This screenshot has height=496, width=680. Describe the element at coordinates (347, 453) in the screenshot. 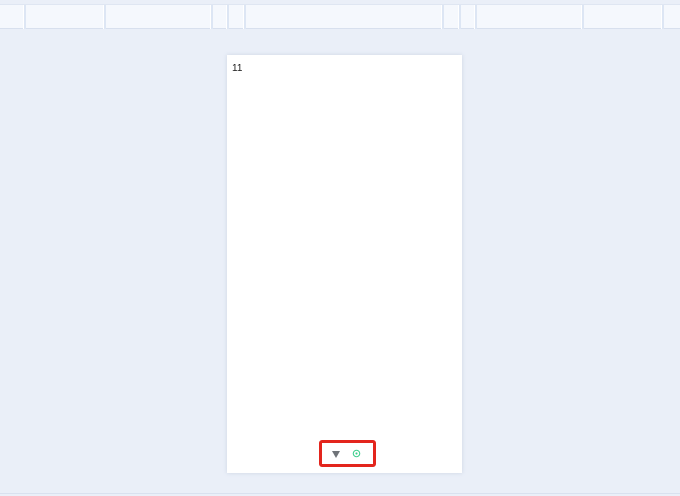

I see `page-controls` at that location.